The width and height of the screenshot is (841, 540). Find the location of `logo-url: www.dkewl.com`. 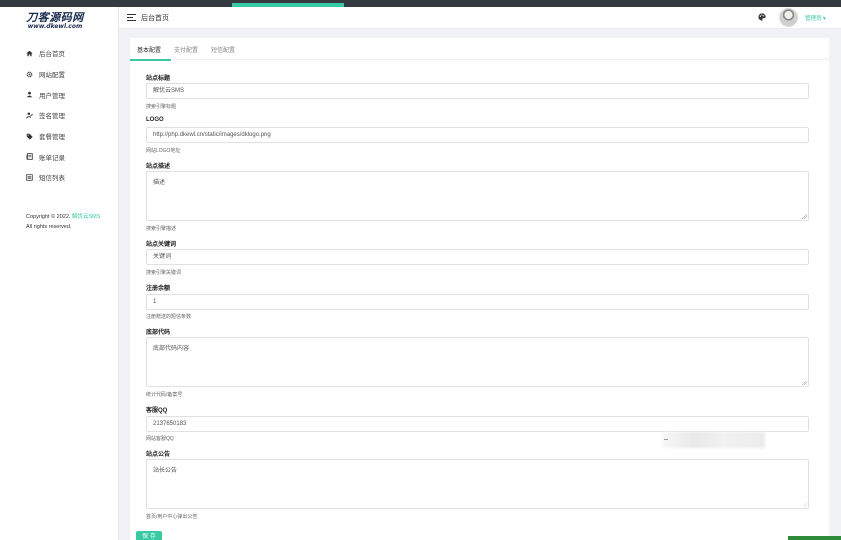

logo-url: www.dkewl.com is located at coordinates (55, 26).